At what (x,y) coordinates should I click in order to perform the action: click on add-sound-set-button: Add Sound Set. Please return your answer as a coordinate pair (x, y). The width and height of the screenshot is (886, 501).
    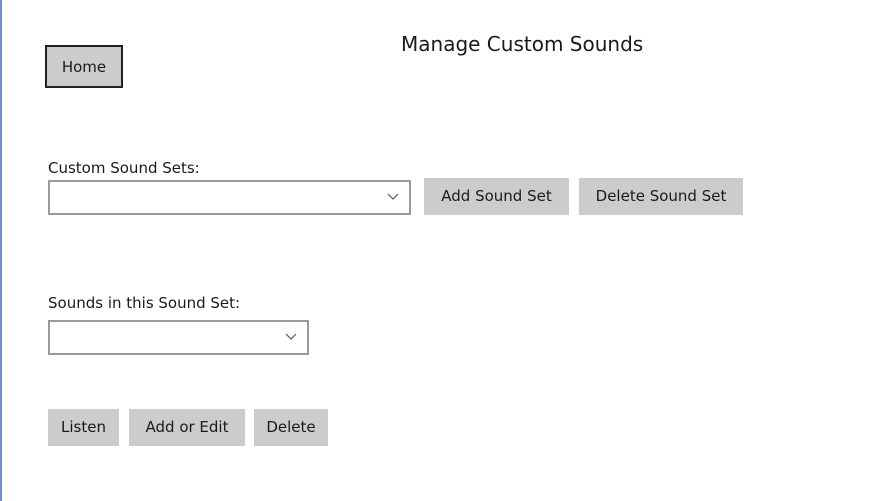
    Looking at the image, I should click on (496, 196).